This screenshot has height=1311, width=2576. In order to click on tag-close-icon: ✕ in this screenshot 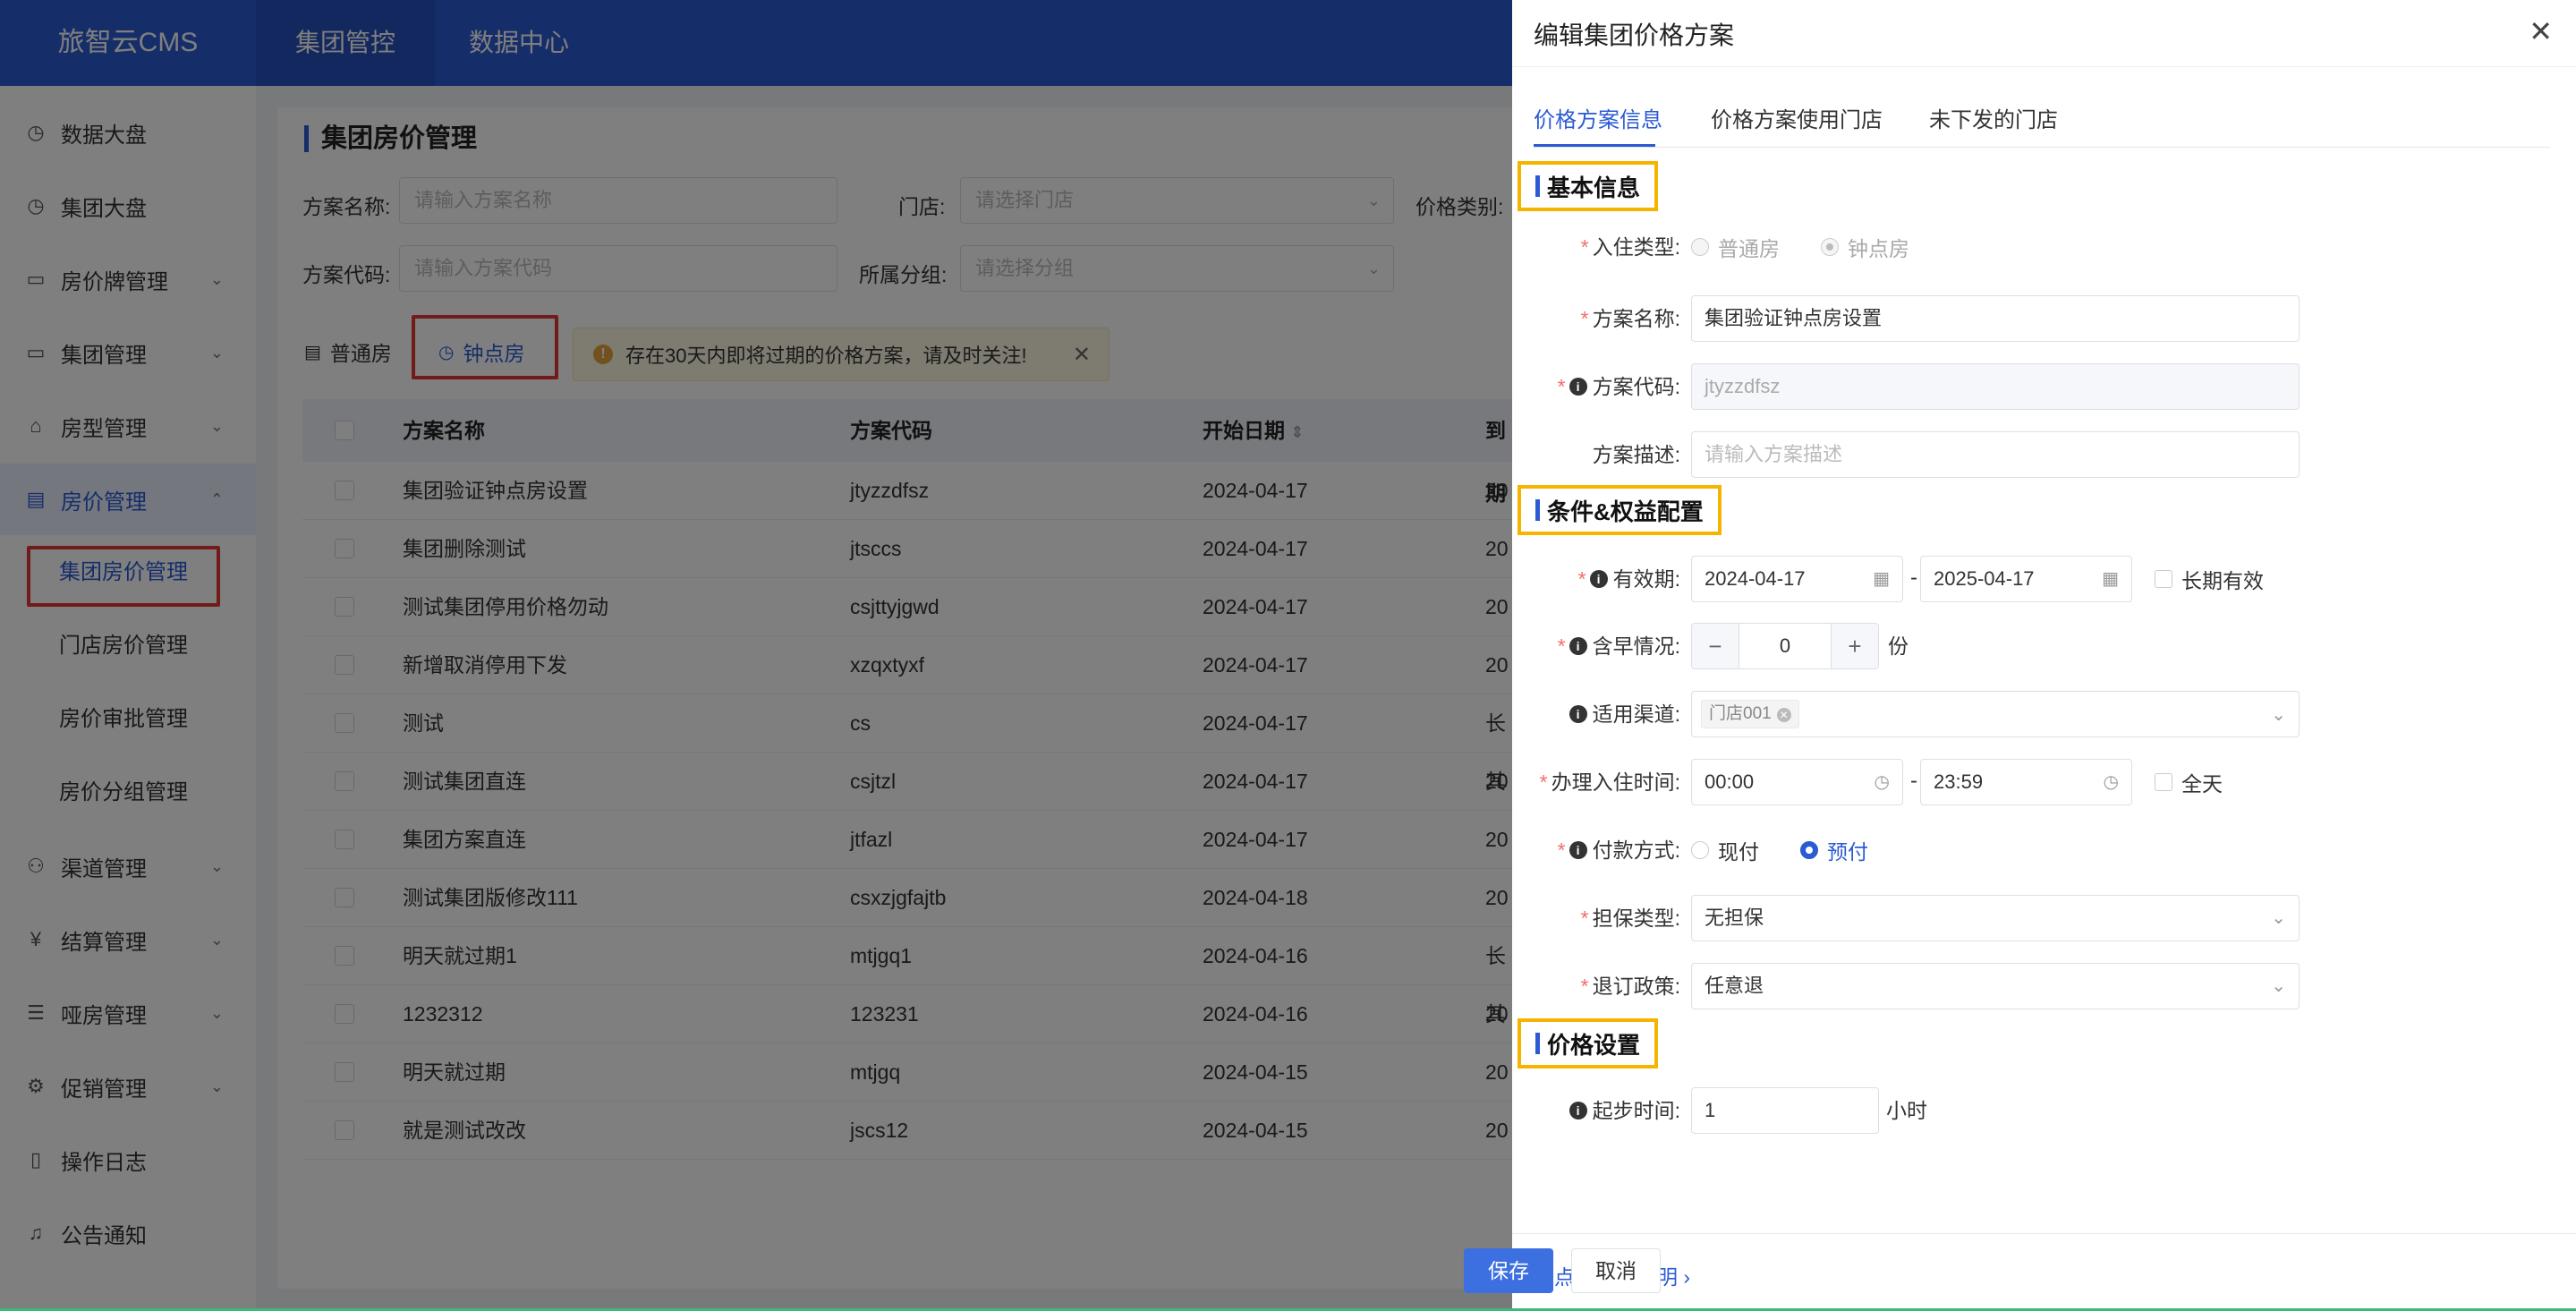, I will do `click(1783, 715)`.